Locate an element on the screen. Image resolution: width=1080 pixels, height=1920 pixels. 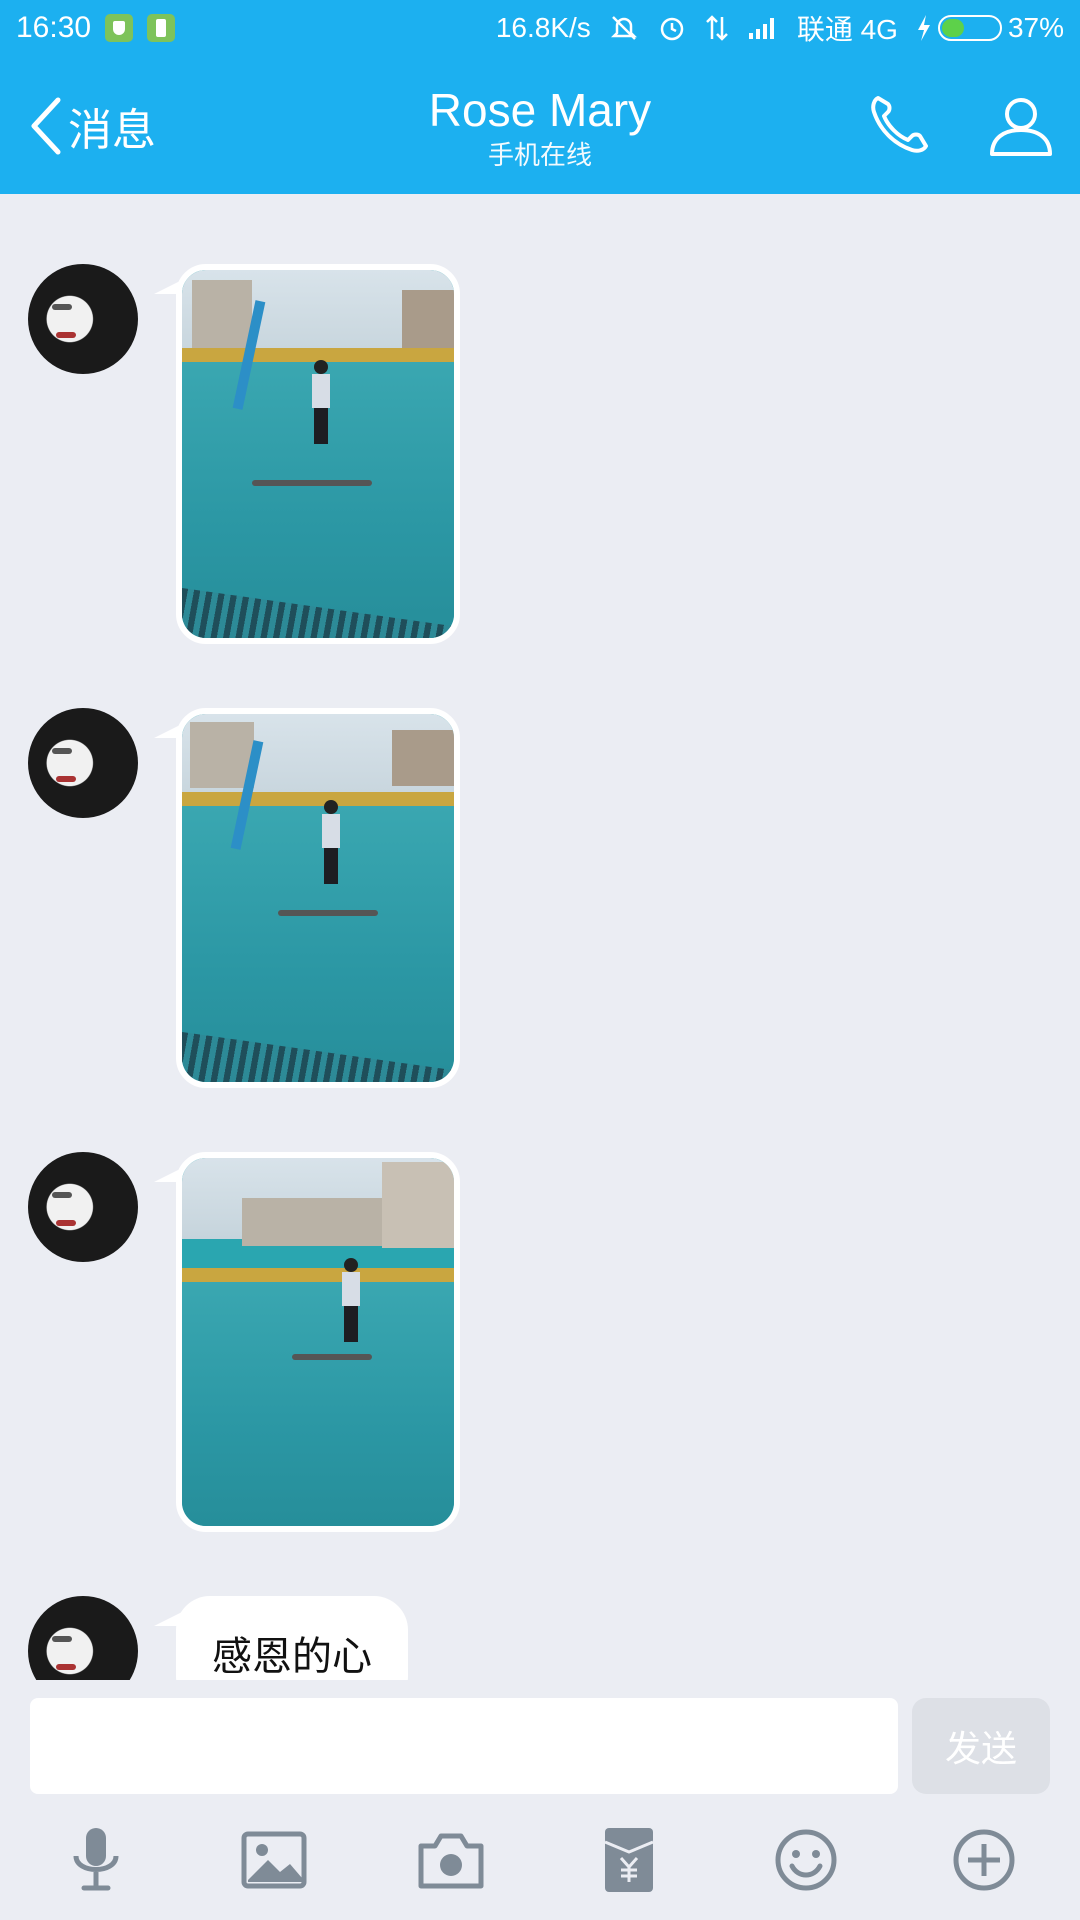
voice-button is located at coordinates (96, 1860).